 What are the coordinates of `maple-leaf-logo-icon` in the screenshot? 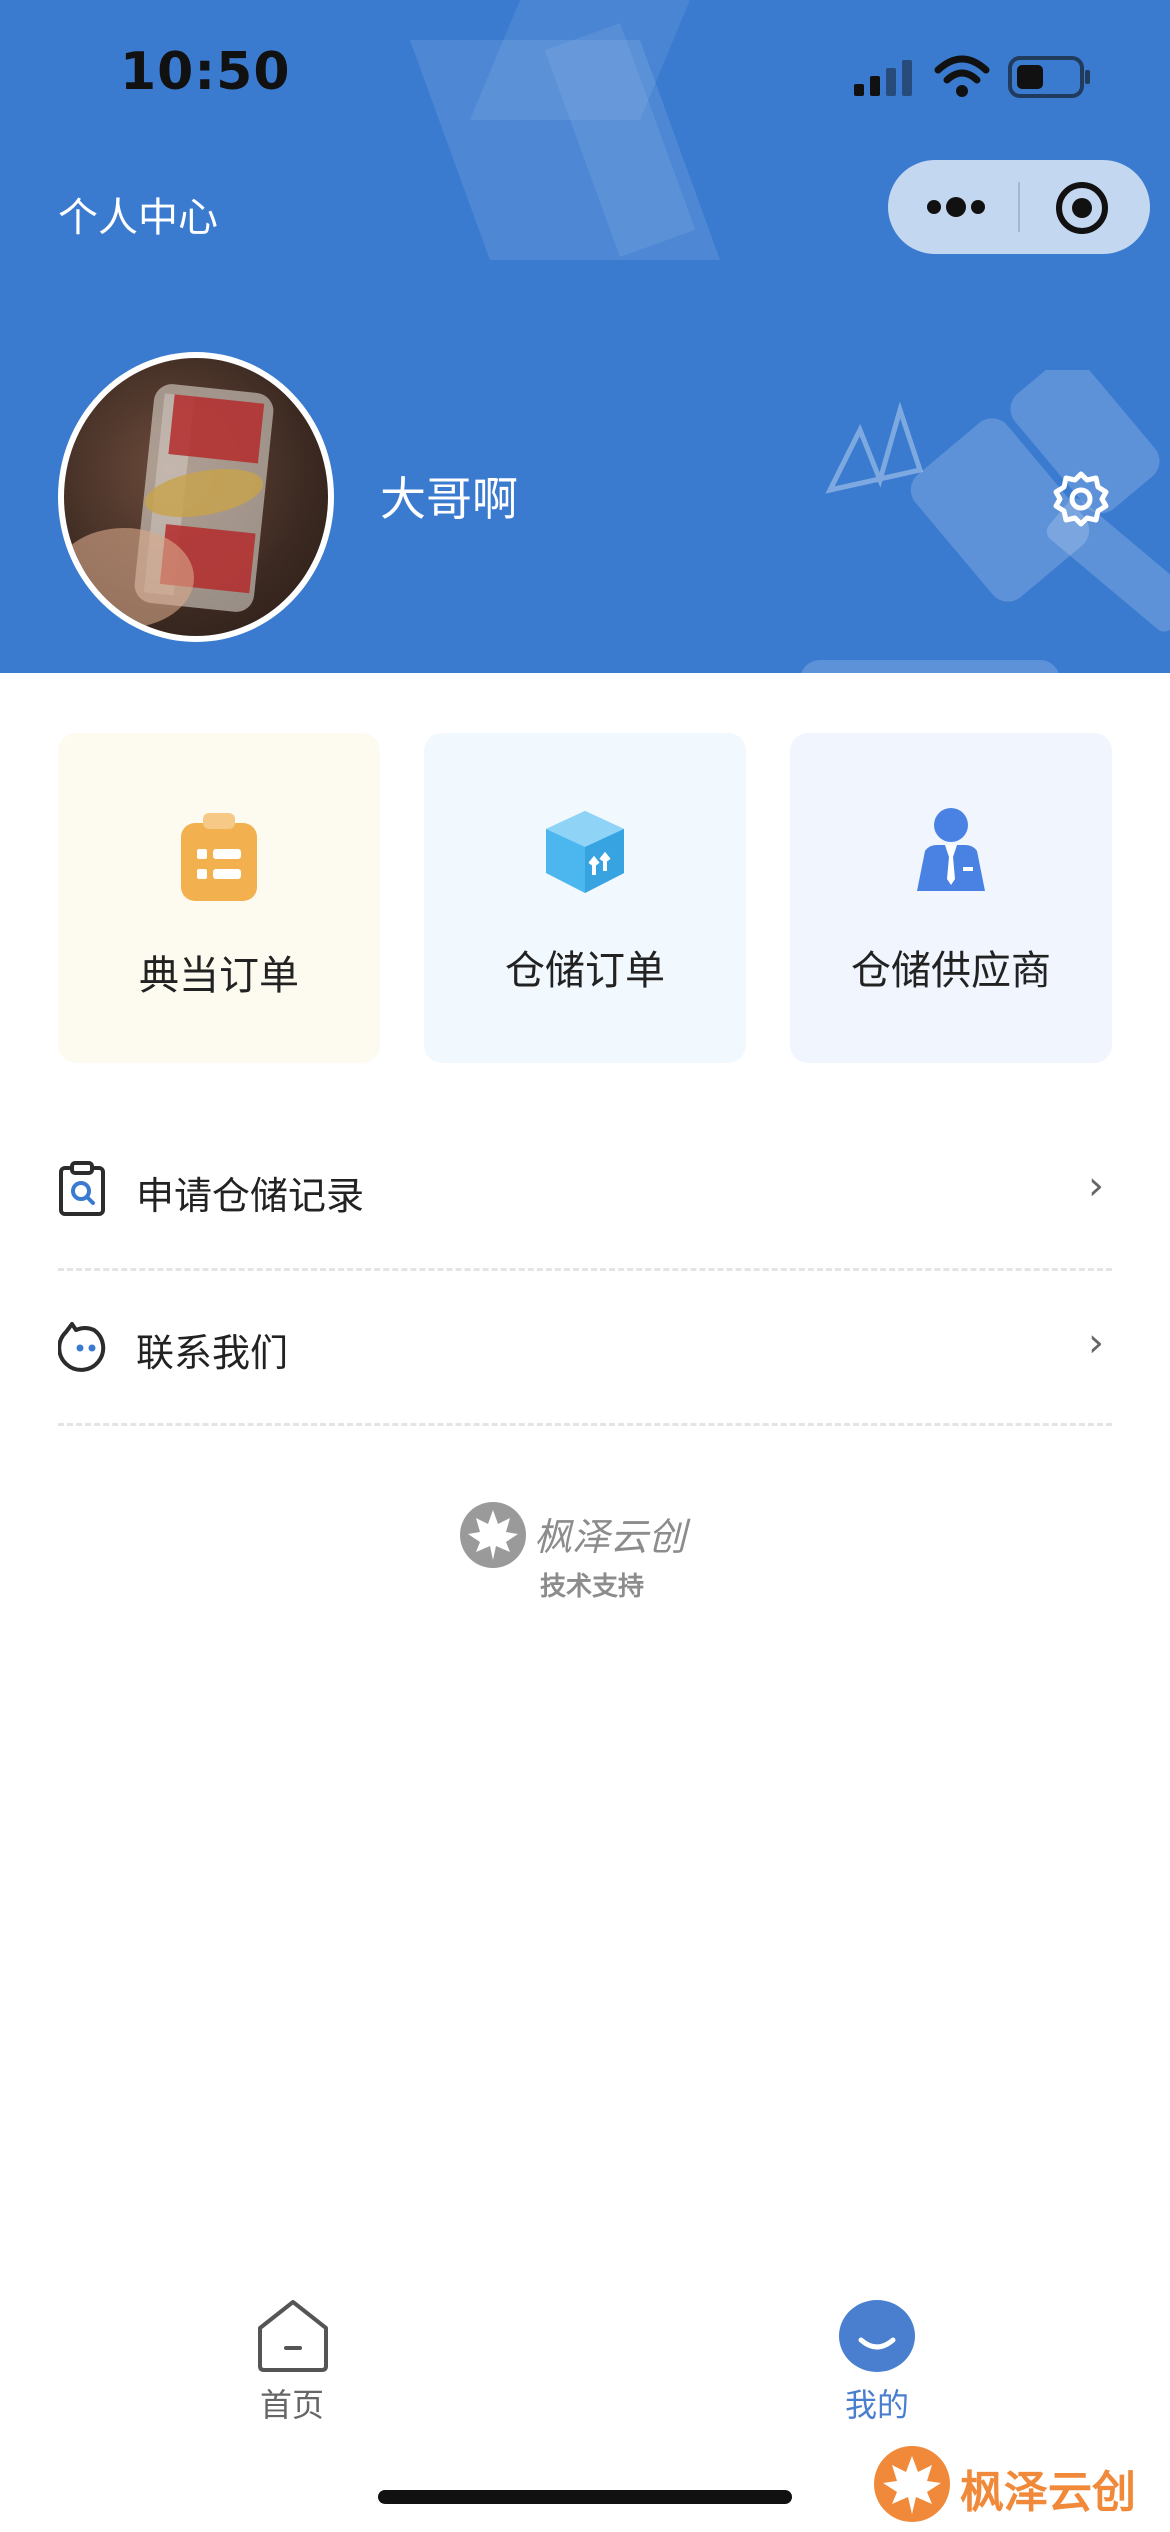 It's located at (493, 1535).